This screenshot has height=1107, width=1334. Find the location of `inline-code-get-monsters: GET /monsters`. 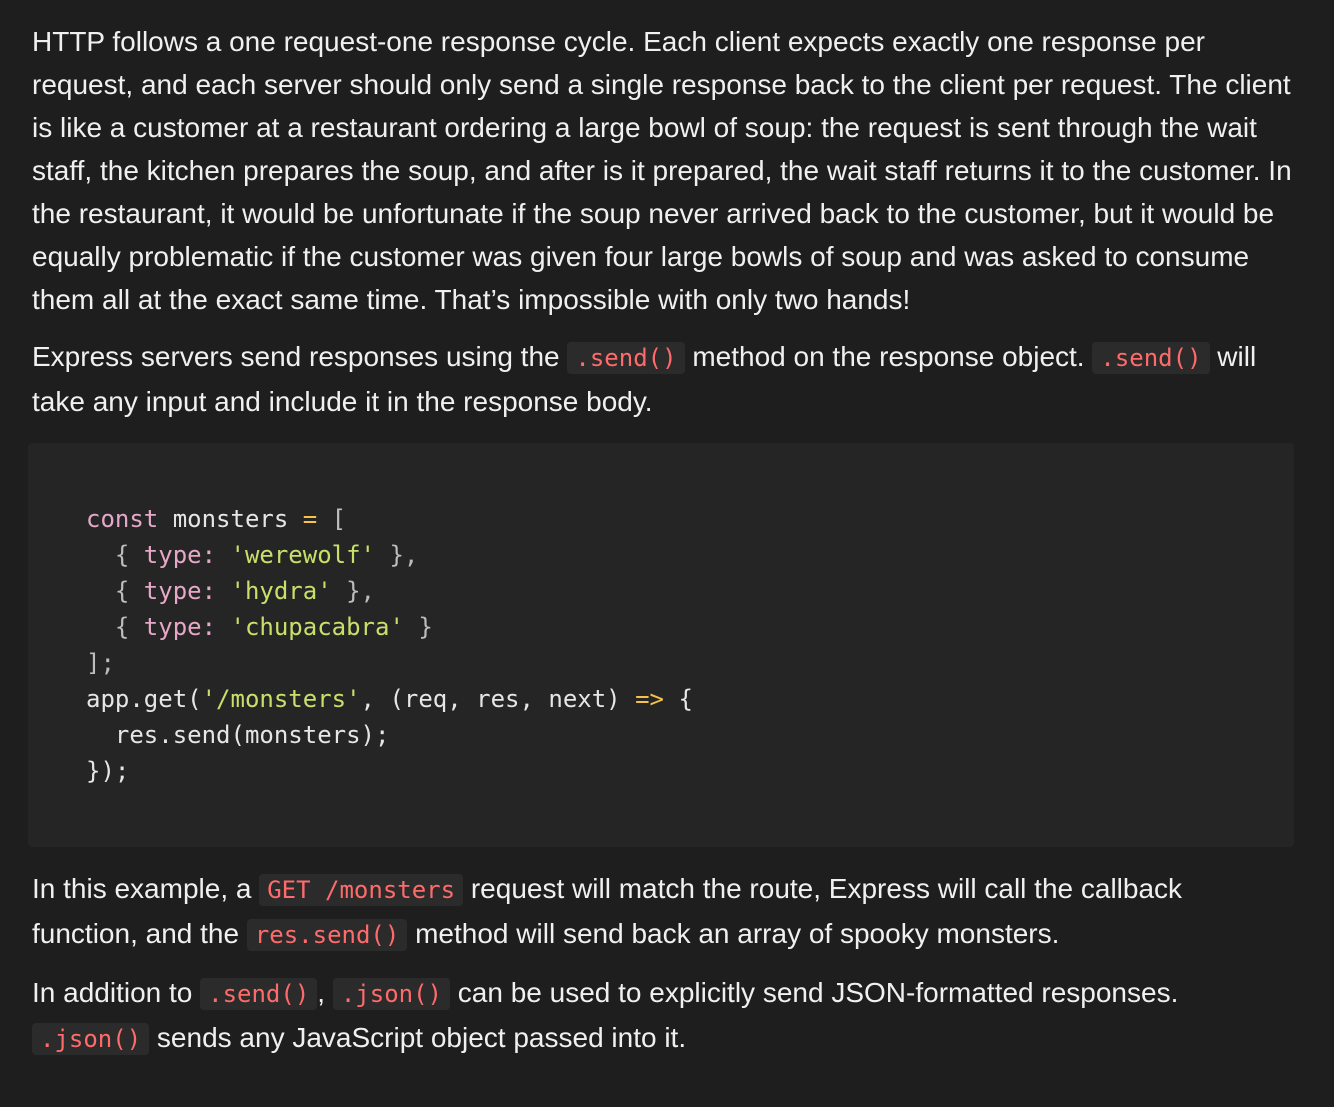

inline-code-get-monsters: GET /monsters is located at coordinates (361, 890).